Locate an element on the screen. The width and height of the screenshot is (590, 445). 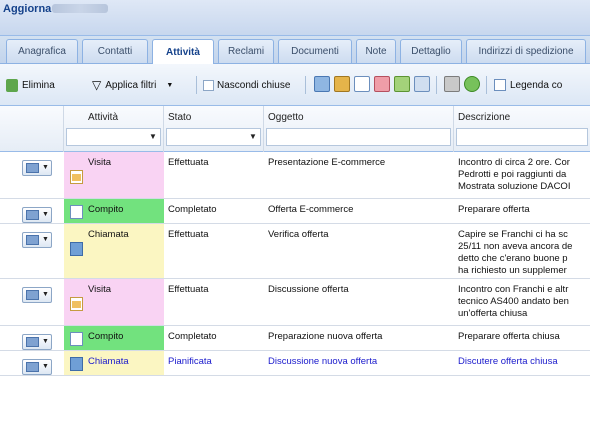
phone-icon is located at coordinates (76, 249).